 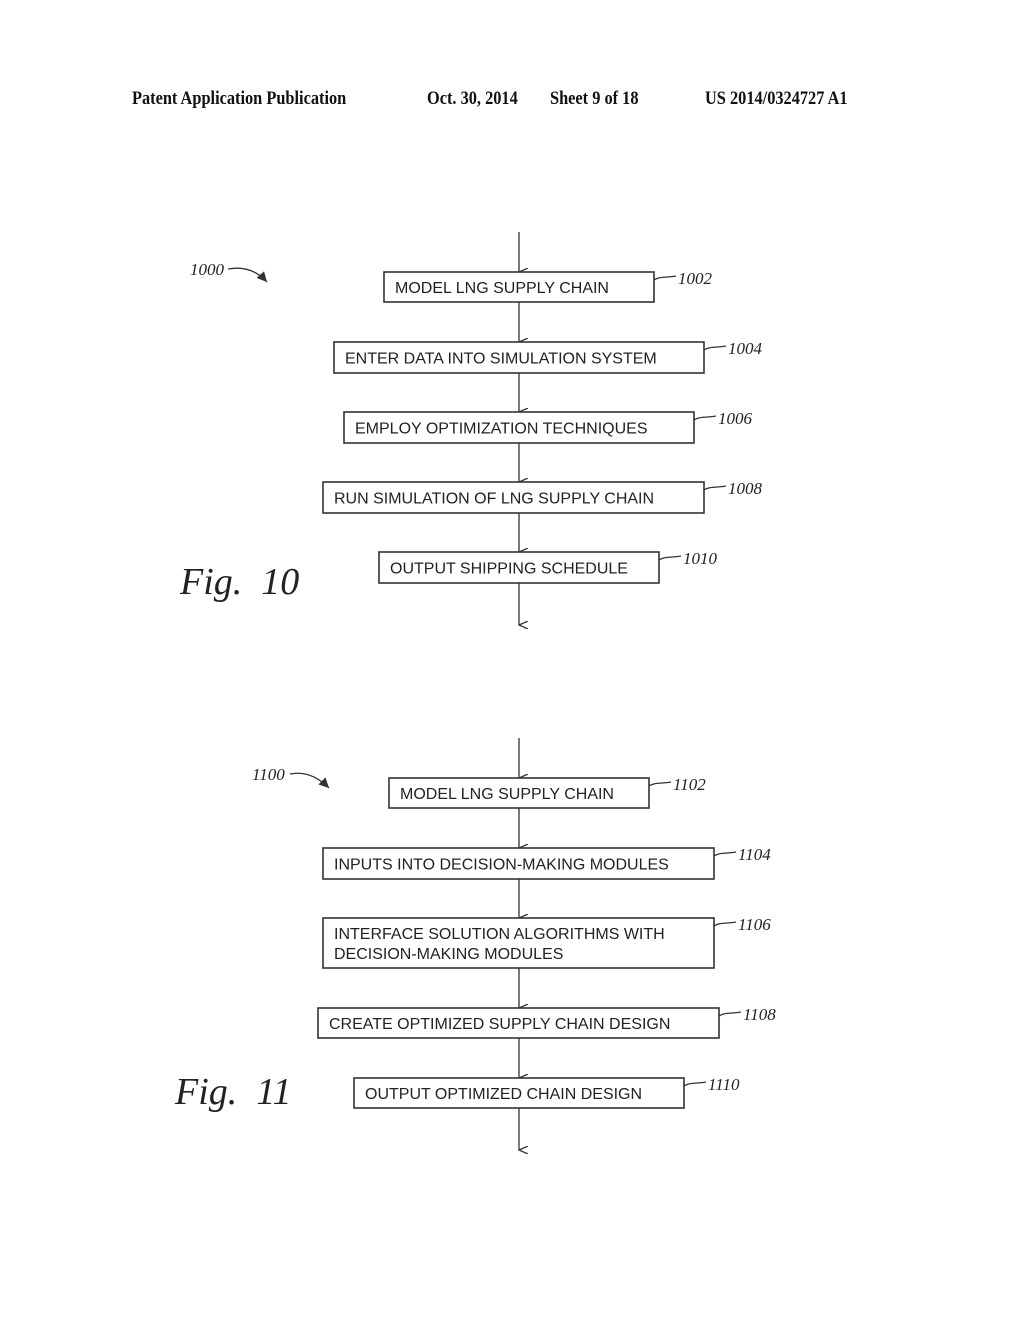 I want to click on step-reference-numeral: 1002, so click(x=695, y=278).